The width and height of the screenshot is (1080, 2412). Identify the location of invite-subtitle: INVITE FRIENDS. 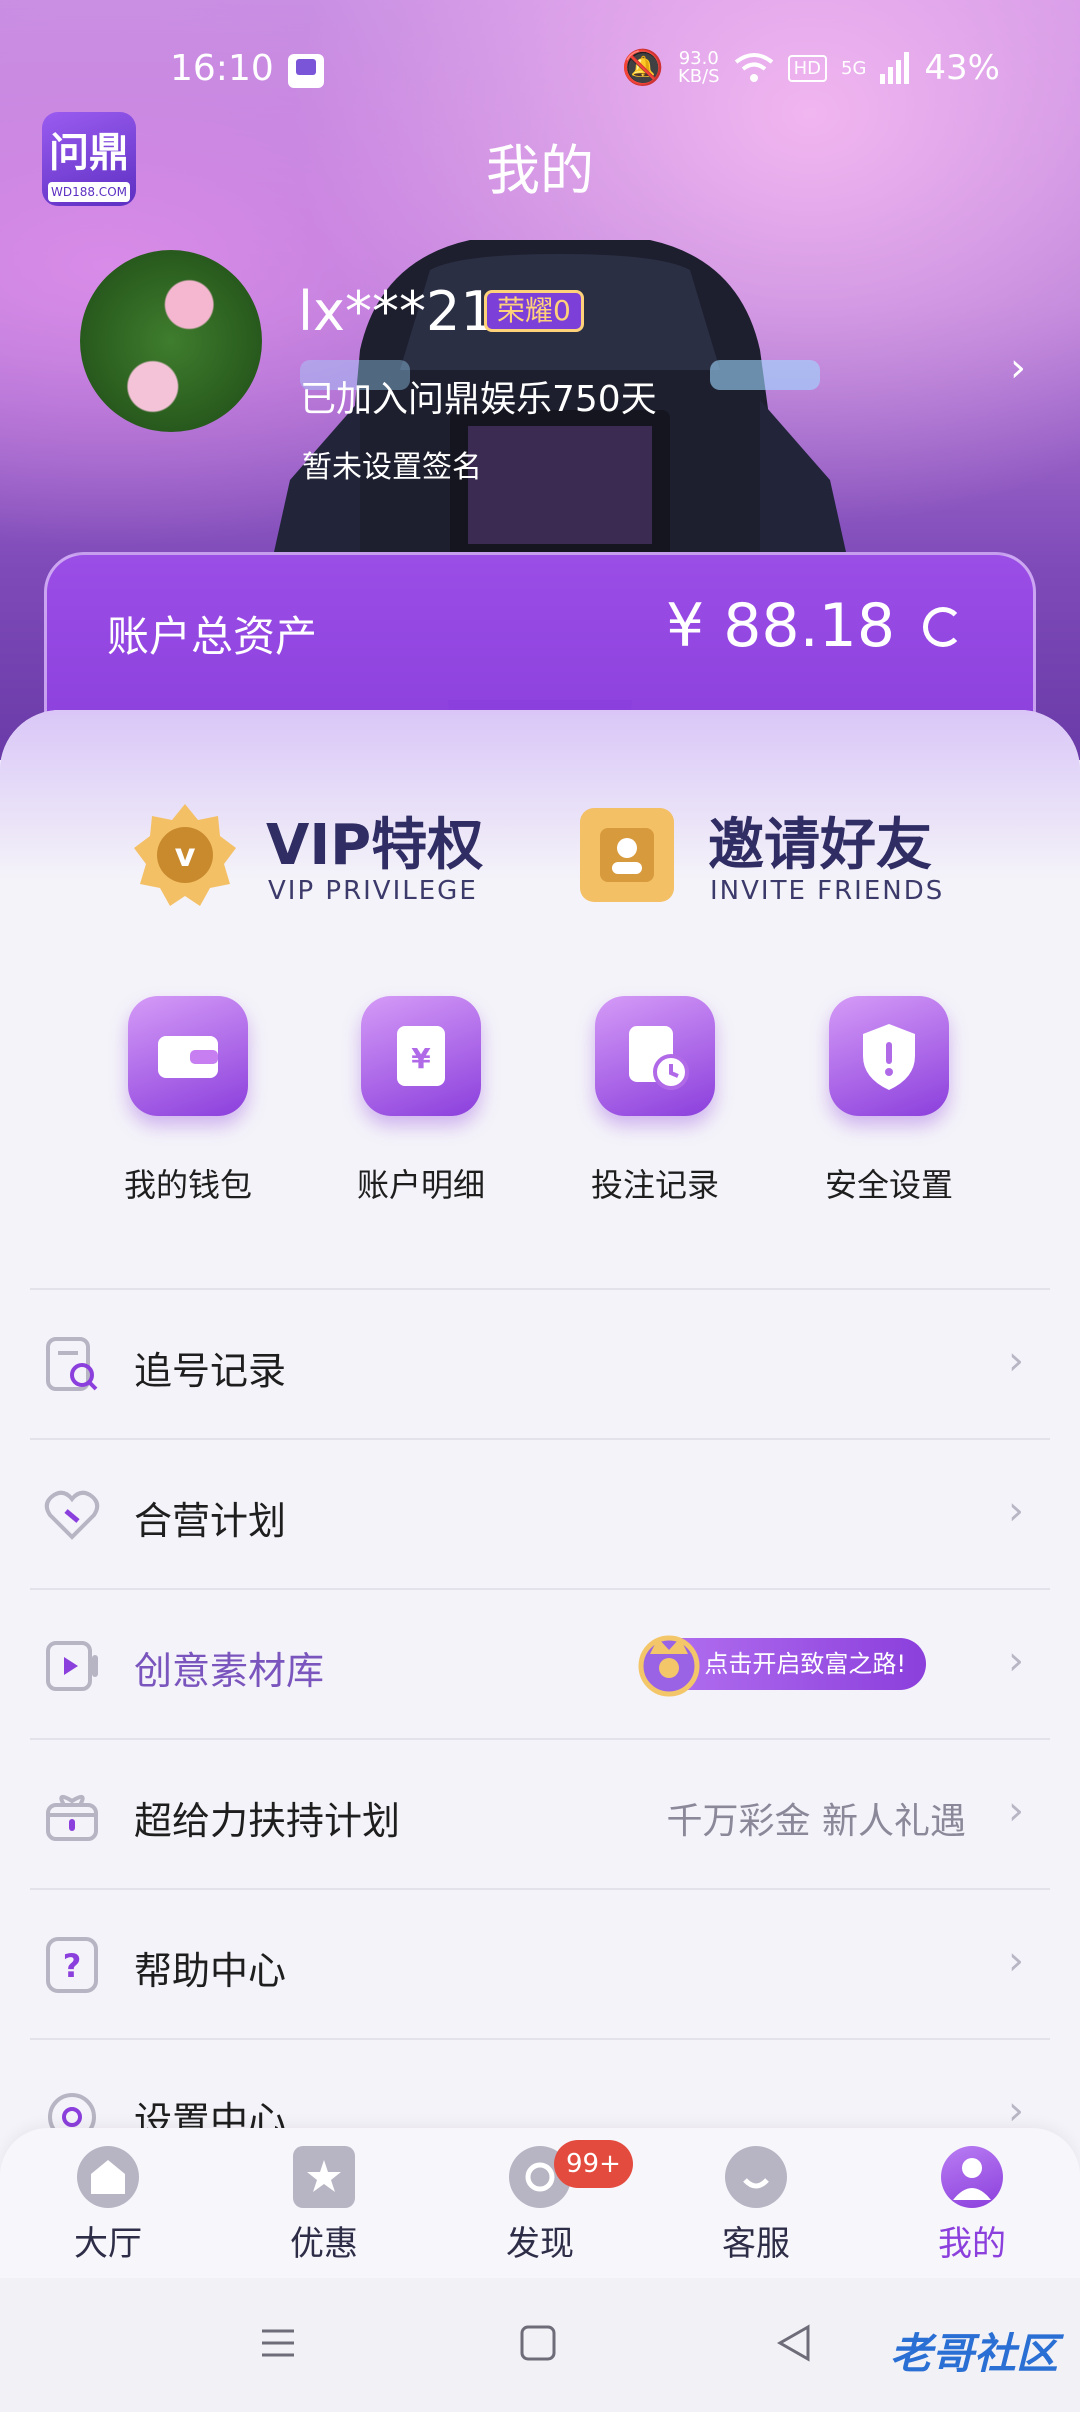
(827, 891).